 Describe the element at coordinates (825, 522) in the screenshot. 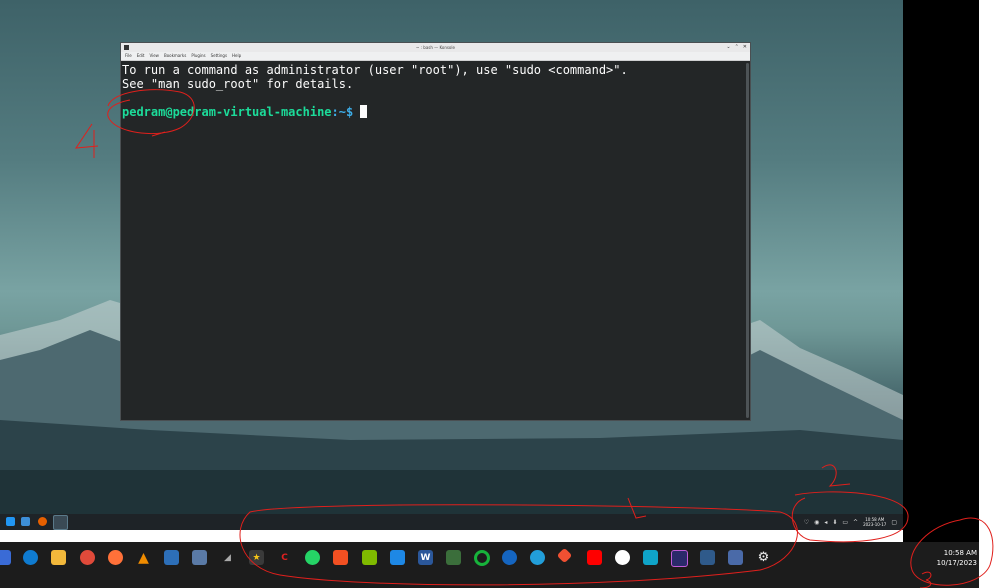

I see `vm-tray-volume-icon: ◂` at that location.